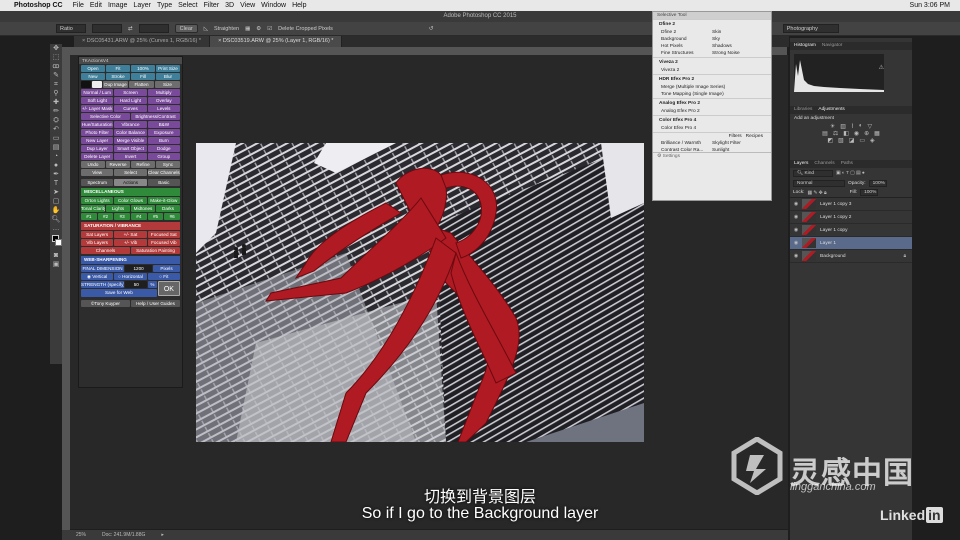 Image resolution: width=960 pixels, height=540 pixels. What do you see at coordinates (861, 126) in the screenshot?
I see `exposure-icon: ◐` at bounding box center [861, 126].